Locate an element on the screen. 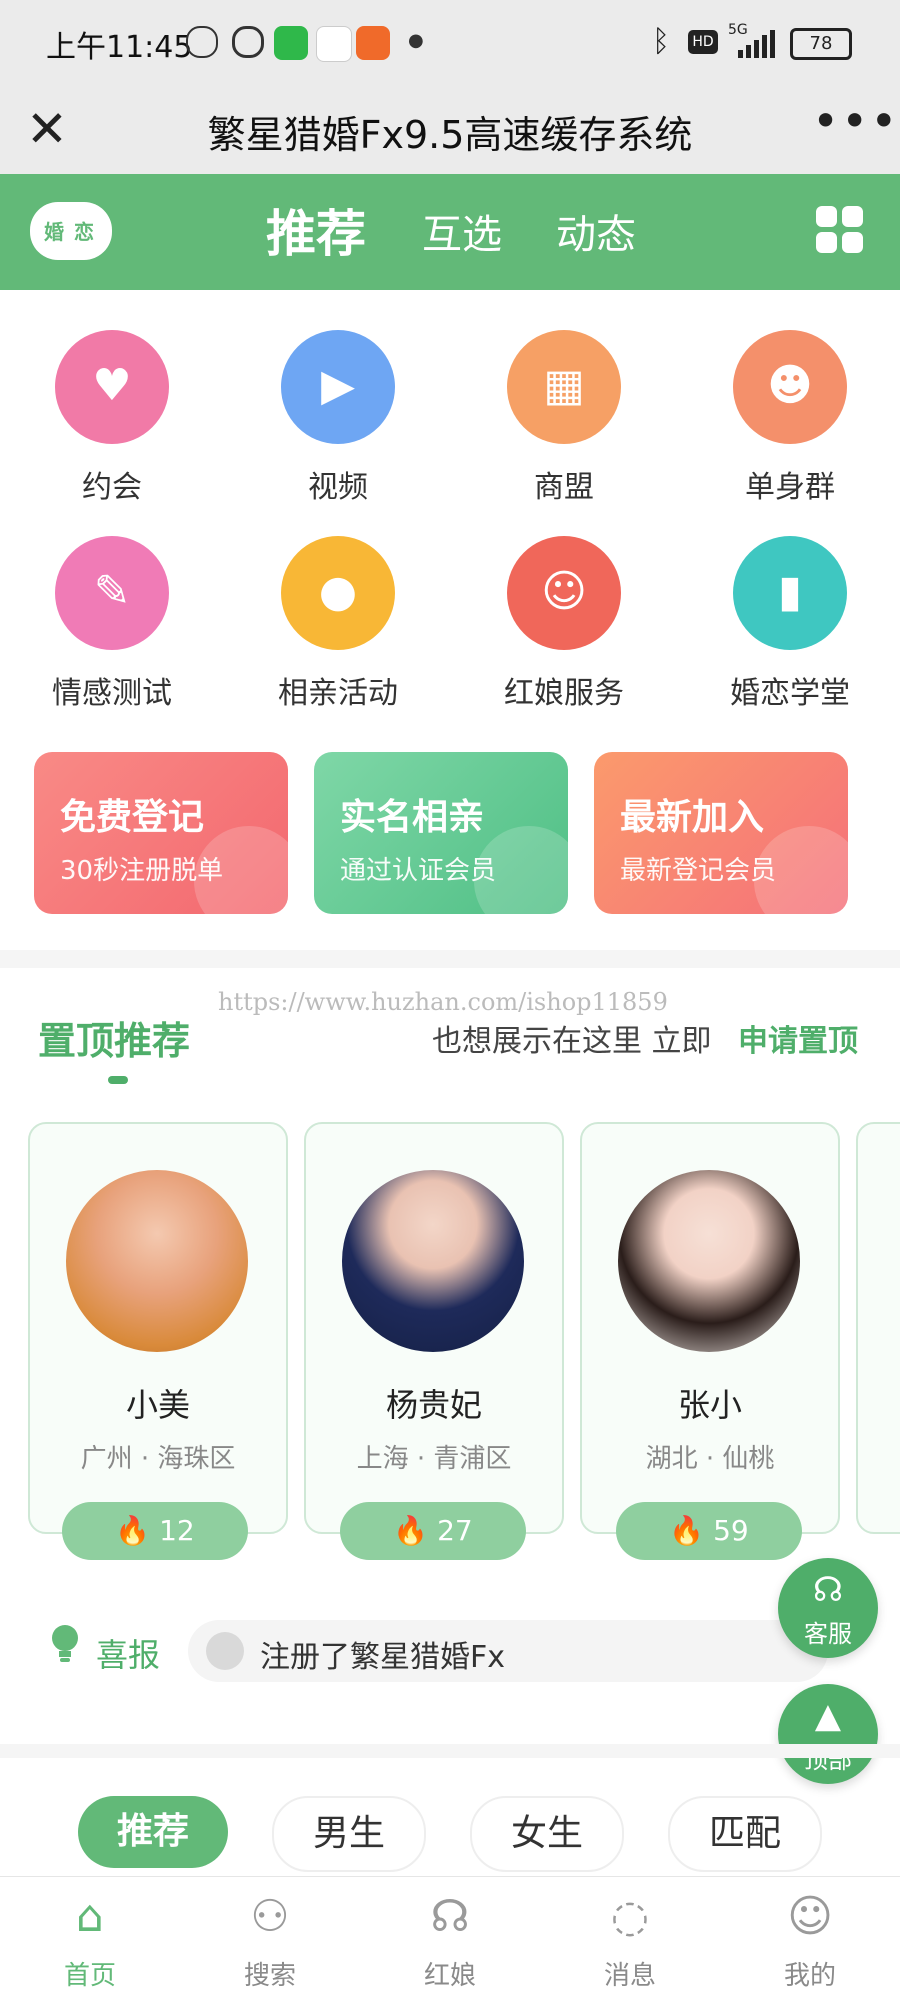 The height and width of the screenshot is (2001, 900). tab-mutual-select: 互选 is located at coordinates (462, 231).